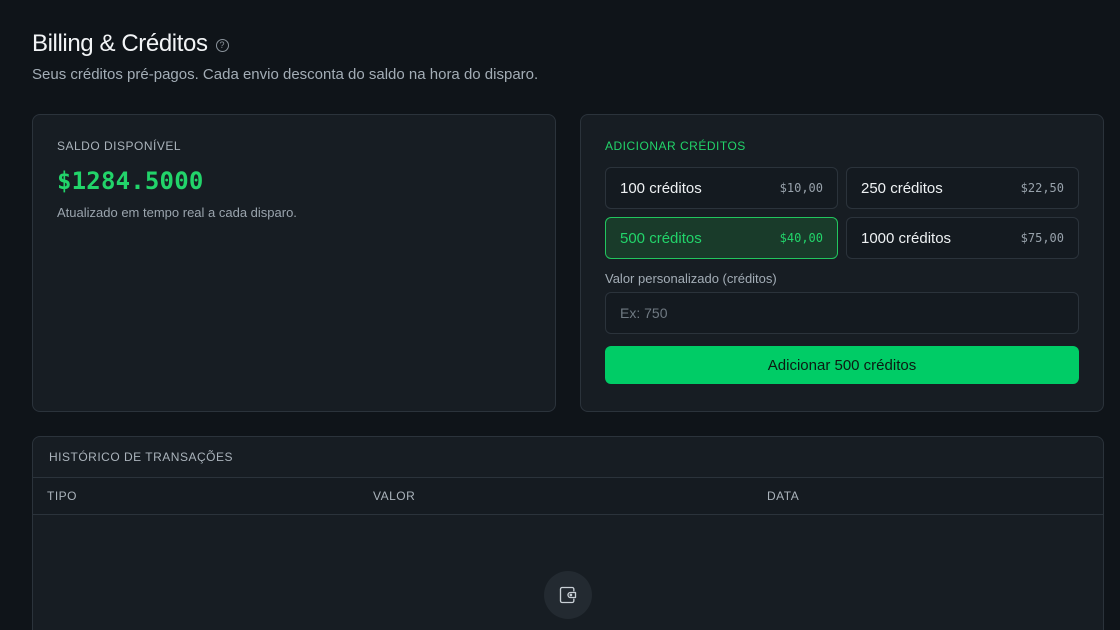 Image resolution: width=1120 pixels, height=630 pixels. What do you see at coordinates (675, 146) in the screenshot?
I see `add-credits-label: ADICIONAR CRÉDITOS` at bounding box center [675, 146].